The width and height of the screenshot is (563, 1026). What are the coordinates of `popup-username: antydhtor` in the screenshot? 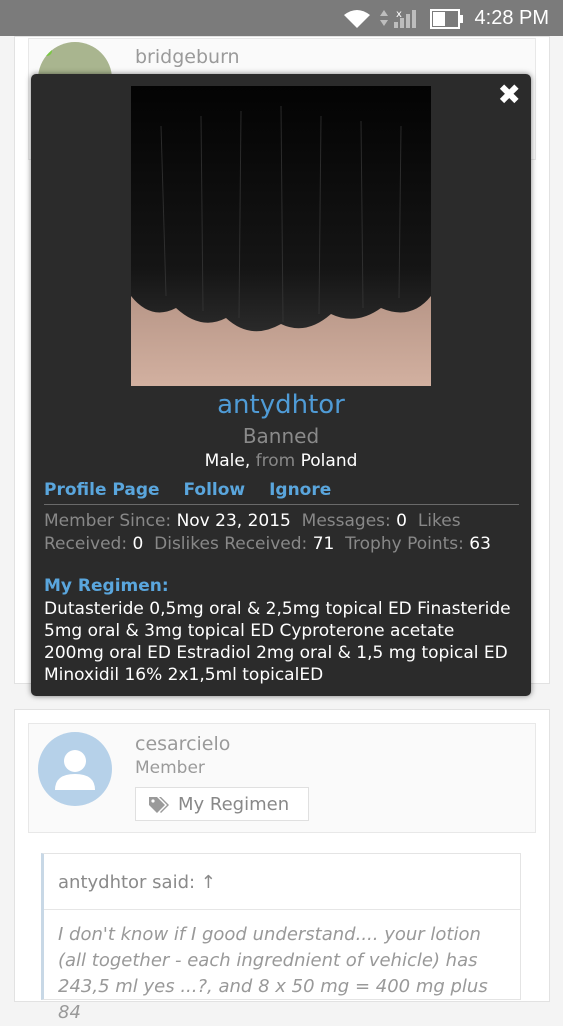 It's located at (281, 405).